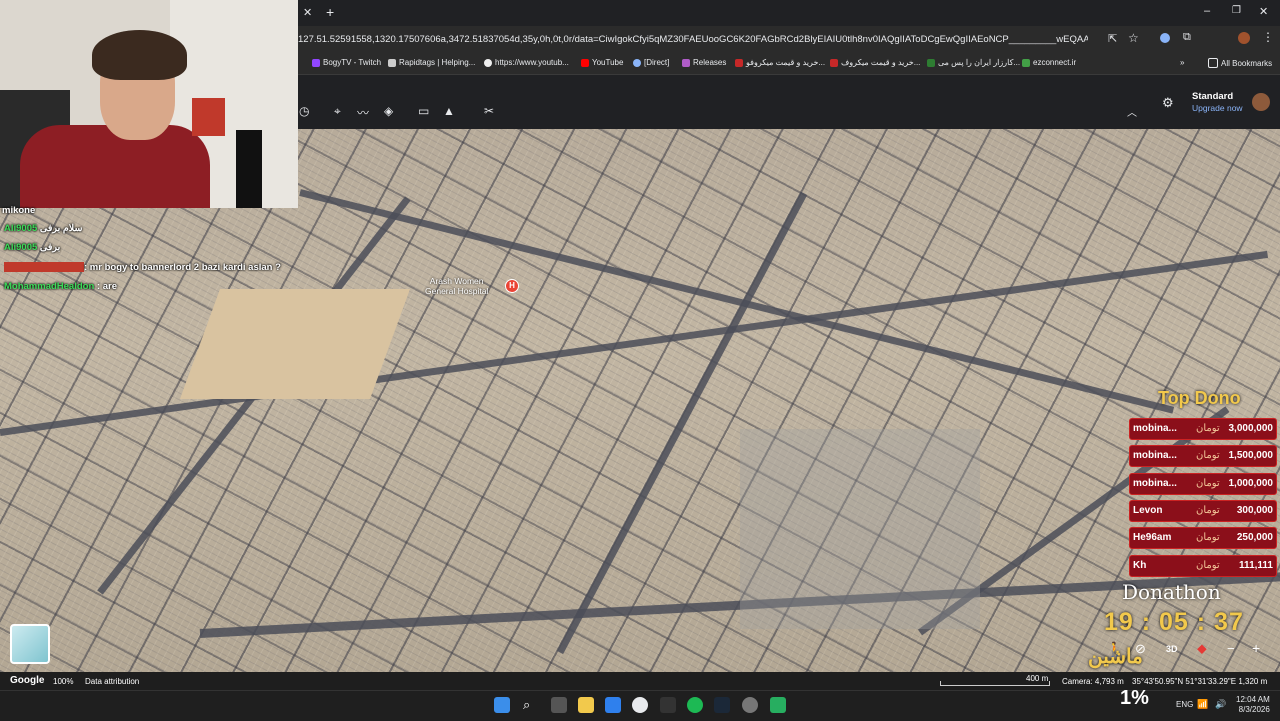  Describe the element at coordinates (1174, 622) in the screenshot. I see `donathon-timer: 19 : 05 : 37` at that location.